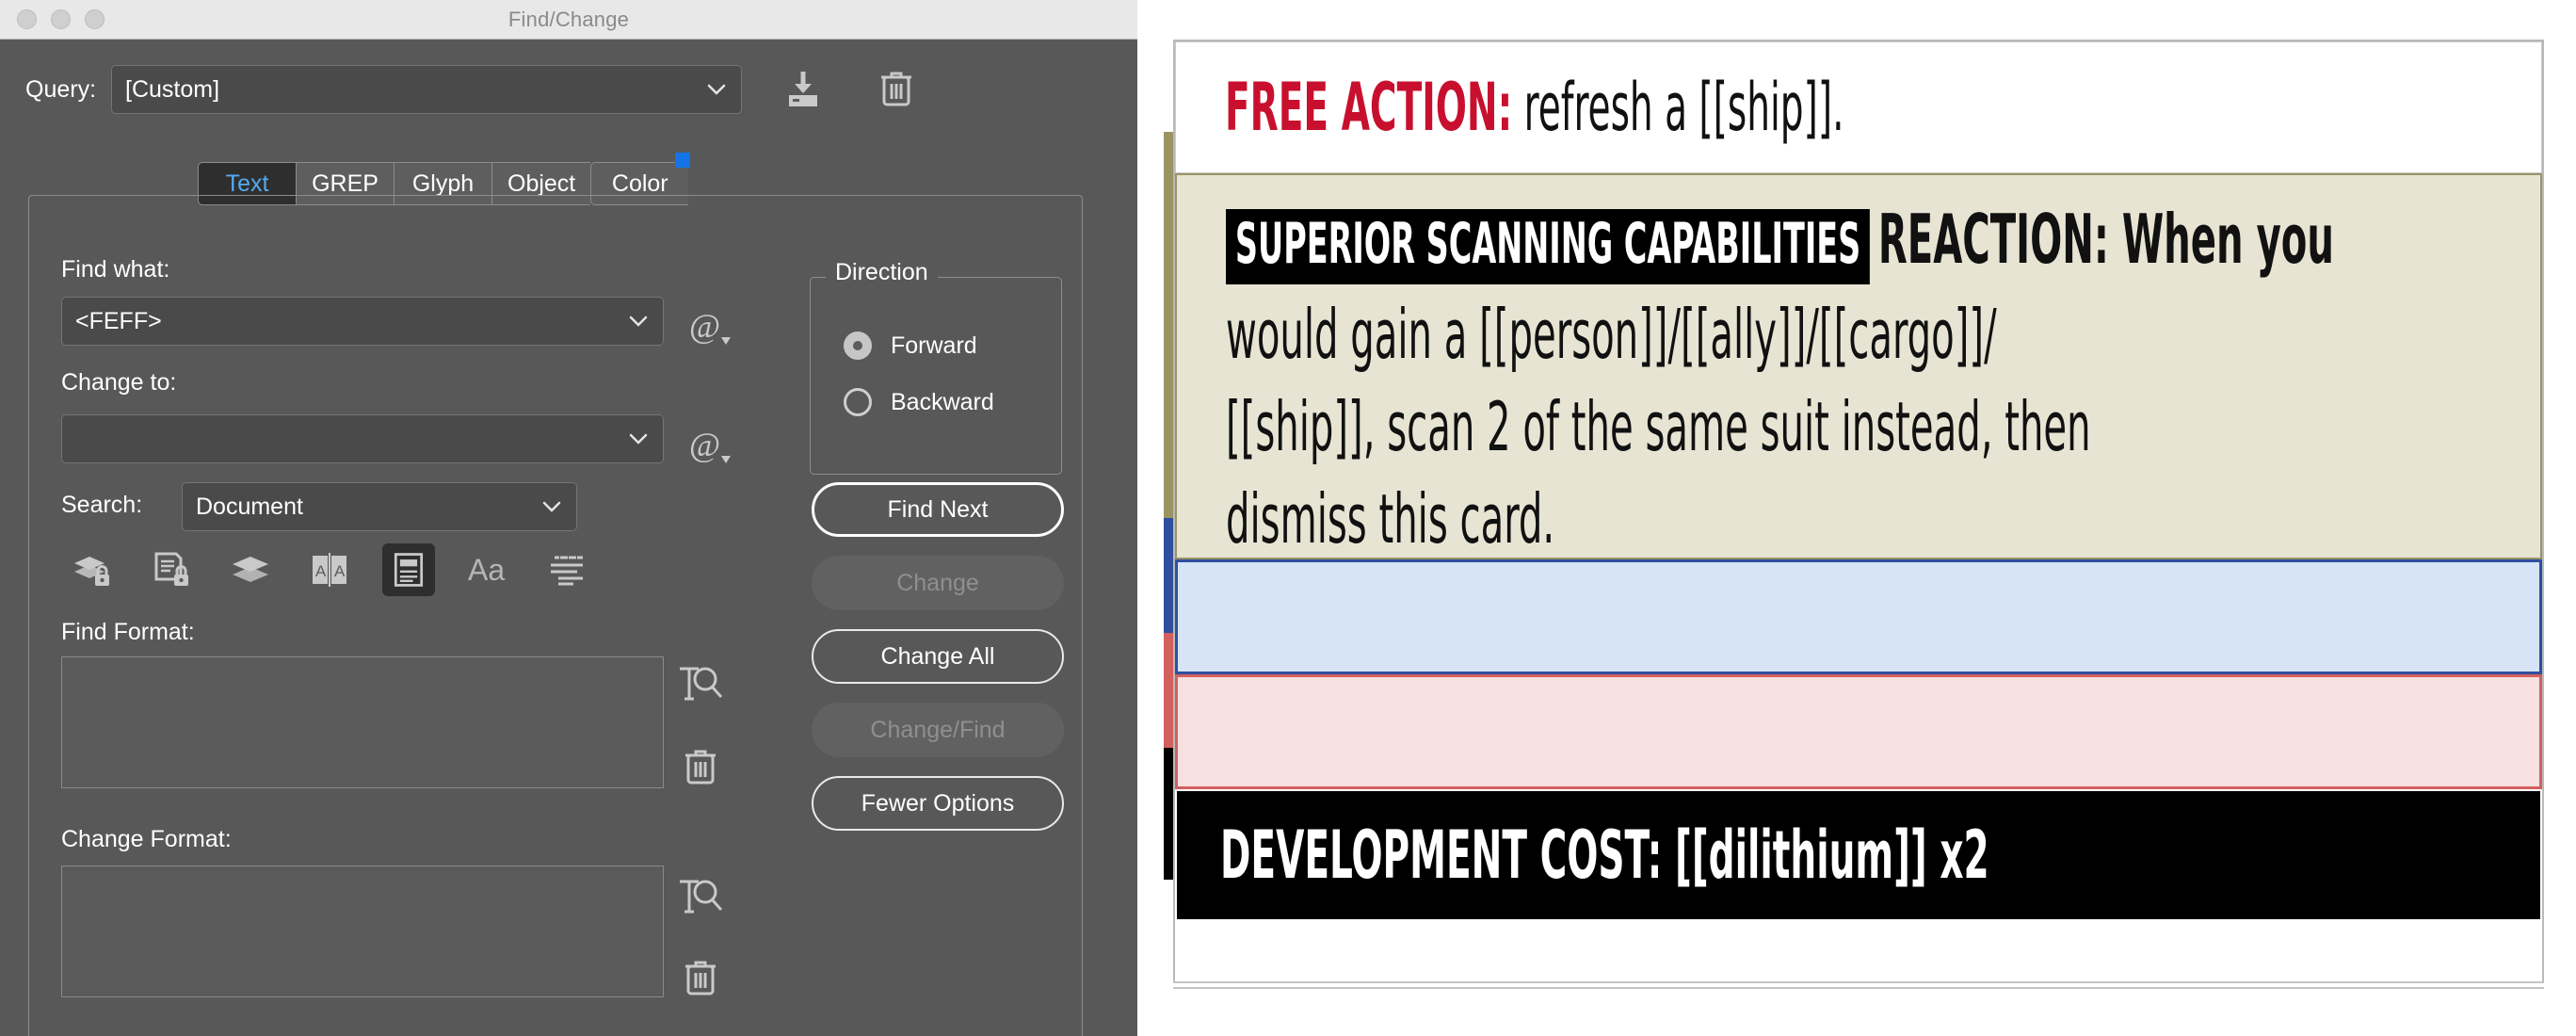 The image size is (2576, 1036). What do you see at coordinates (566, 570) in the screenshot?
I see `whole-word-icon` at bounding box center [566, 570].